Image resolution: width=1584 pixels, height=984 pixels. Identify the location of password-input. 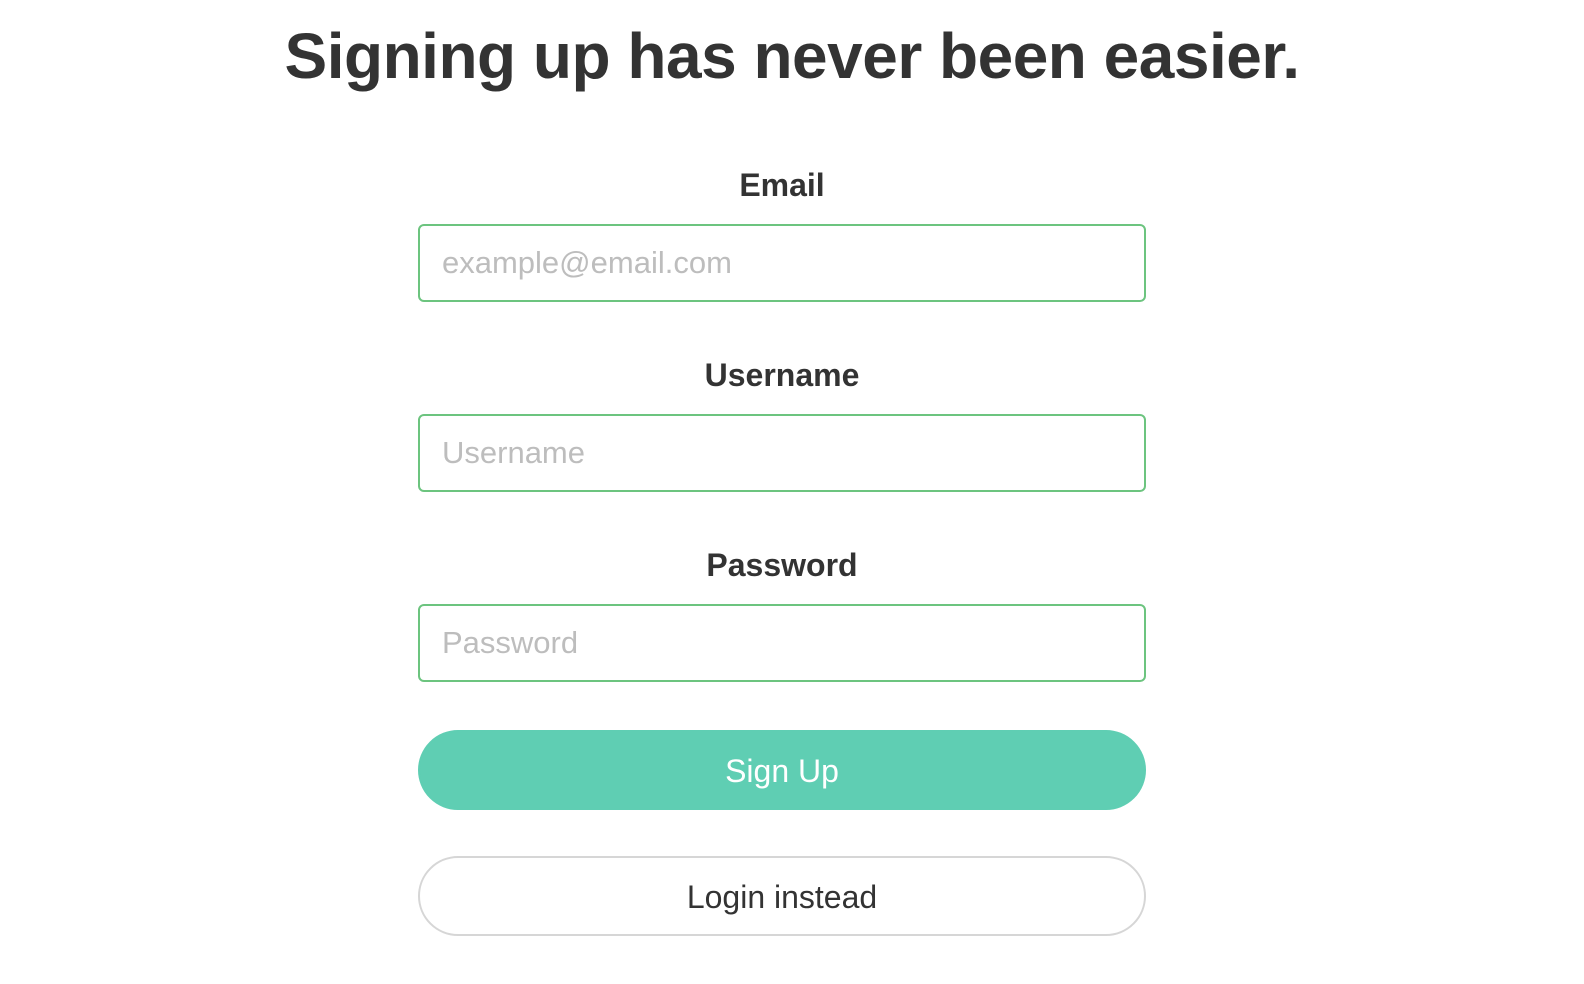
(782, 643).